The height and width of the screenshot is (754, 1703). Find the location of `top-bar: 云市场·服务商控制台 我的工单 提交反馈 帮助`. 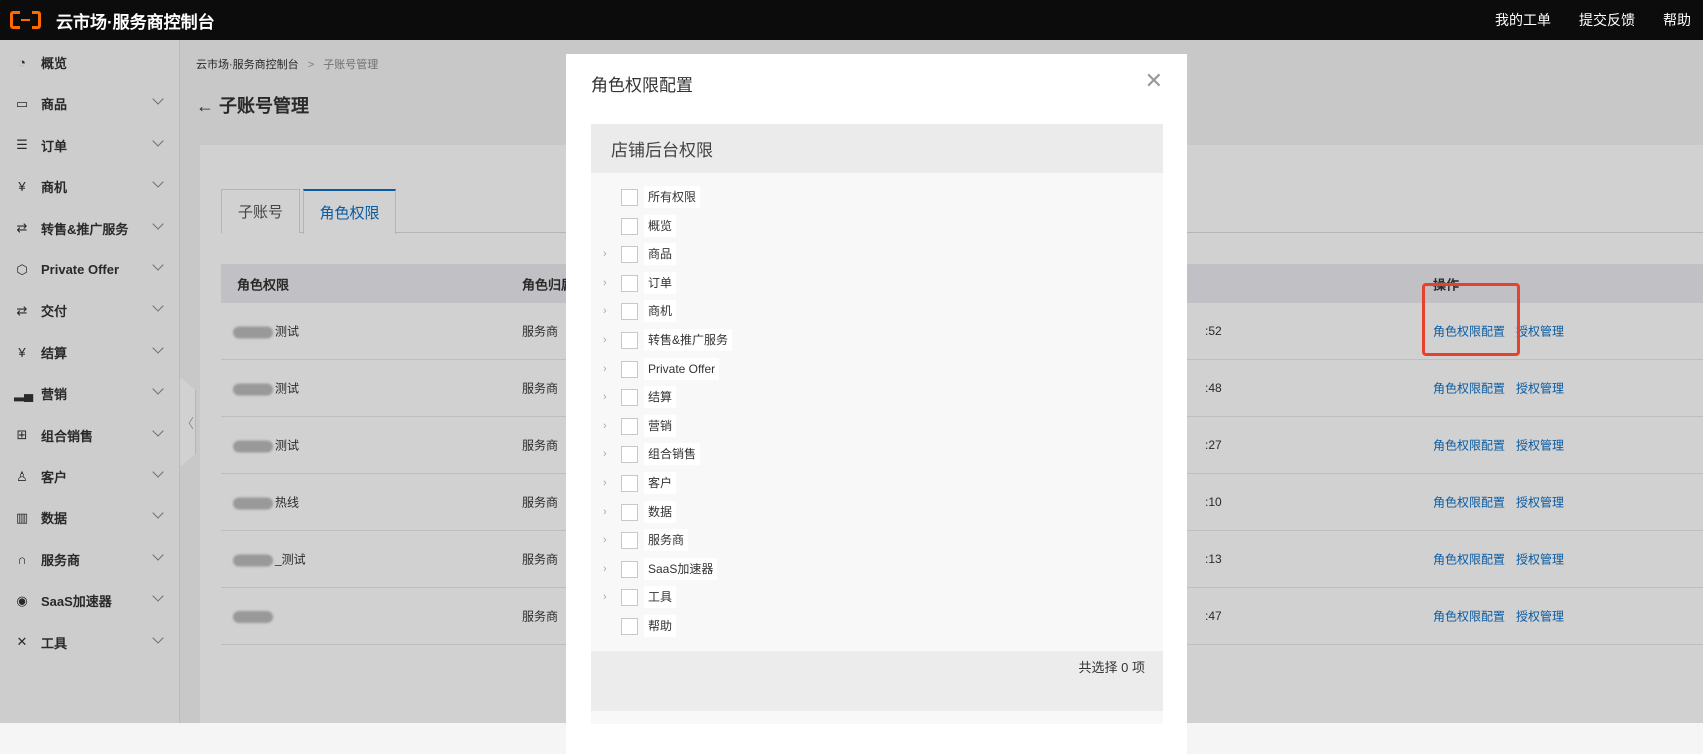

top-bar: 云市场·服务商控制台 我的工单 提交反馈 帮助 is located at coordinates (851, 20).